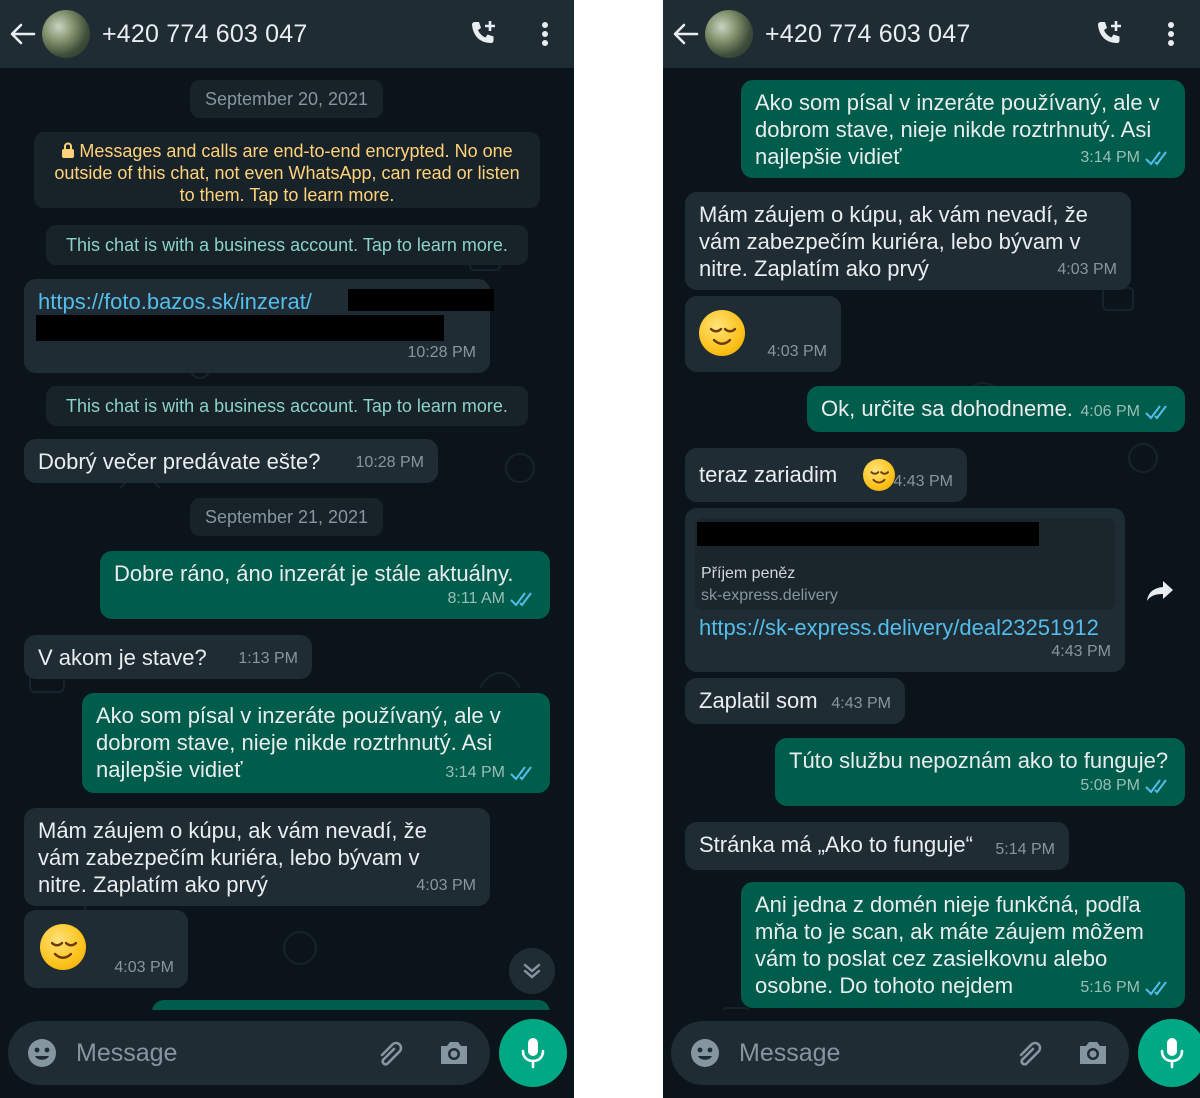 The height and width of the screenshot is (1098, 1200). I want to click on message-text: Stránka má „Ako to funguje“, so click(836, 844).